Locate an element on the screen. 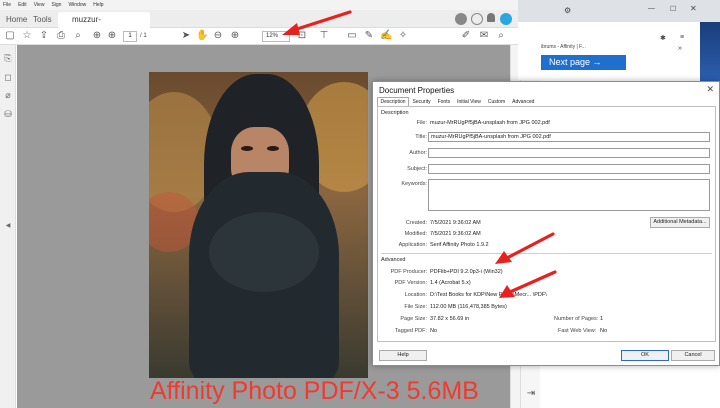 This screenshot has height=408, width=720. author-field is located at coordinates (569, 153).